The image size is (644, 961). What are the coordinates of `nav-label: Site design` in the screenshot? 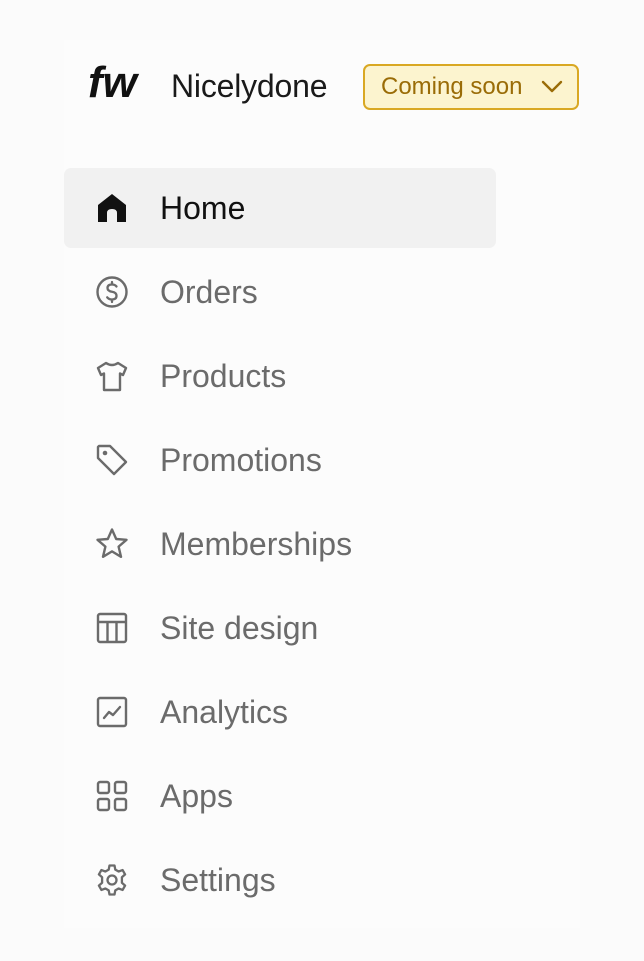 It's located at (239, 628).